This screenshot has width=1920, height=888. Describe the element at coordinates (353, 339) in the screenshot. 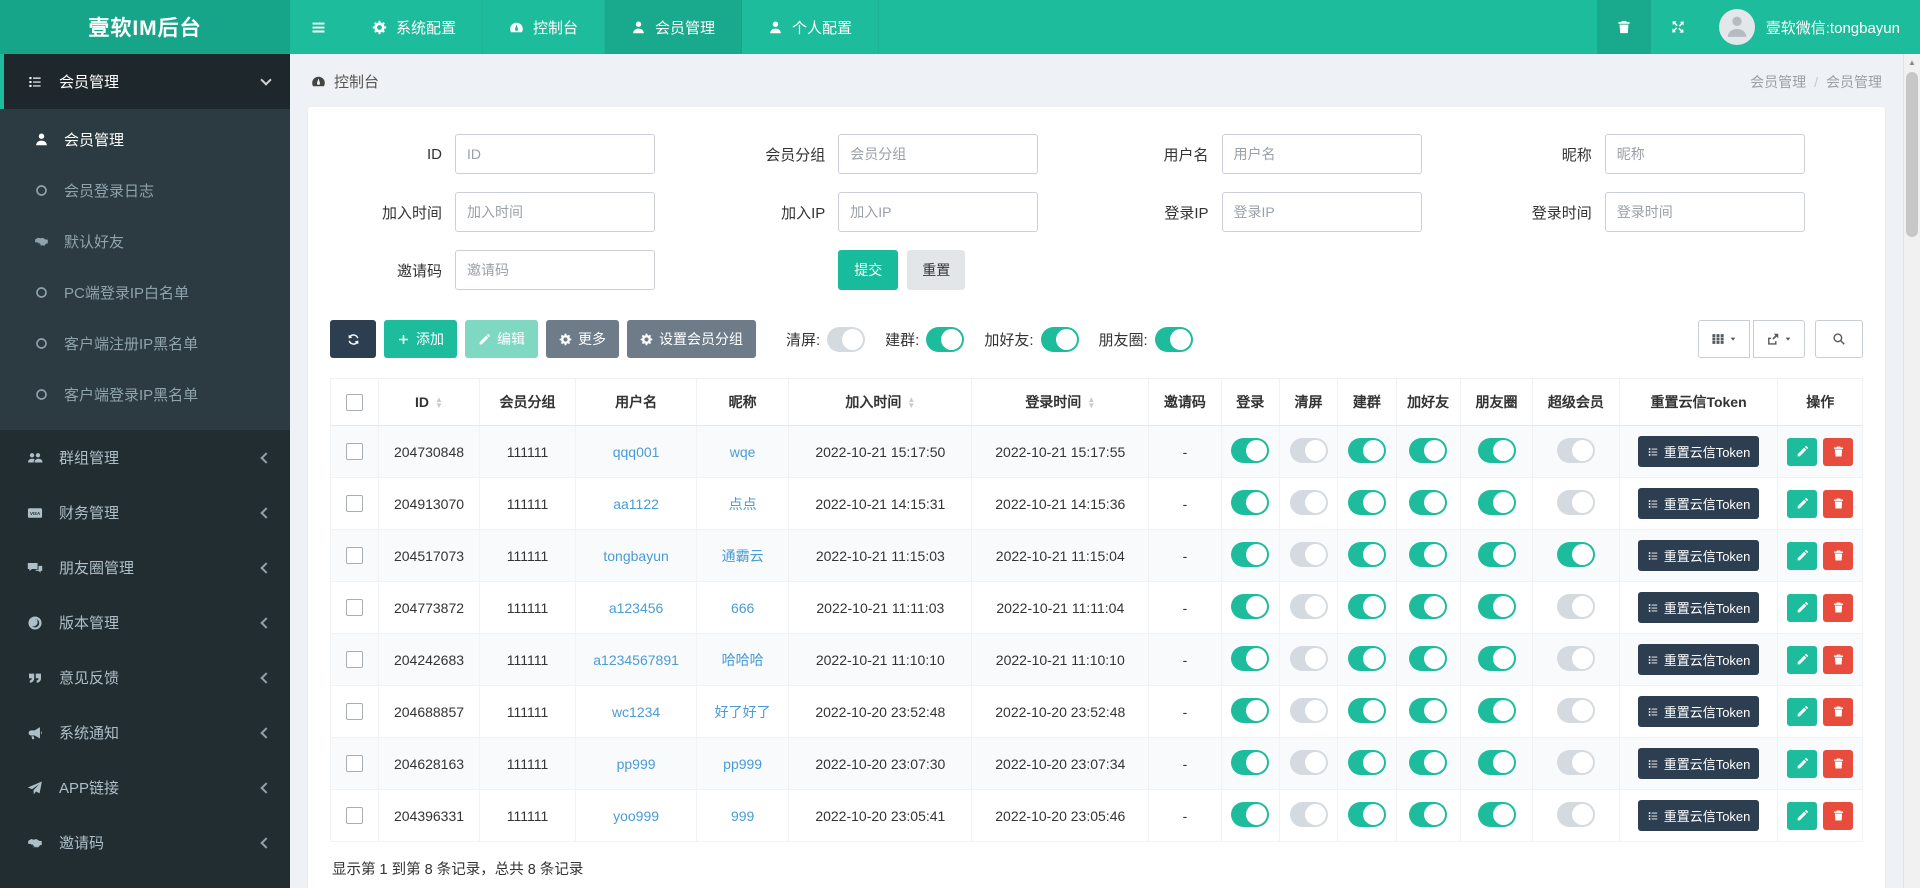

I see `refresh-button` at that location.